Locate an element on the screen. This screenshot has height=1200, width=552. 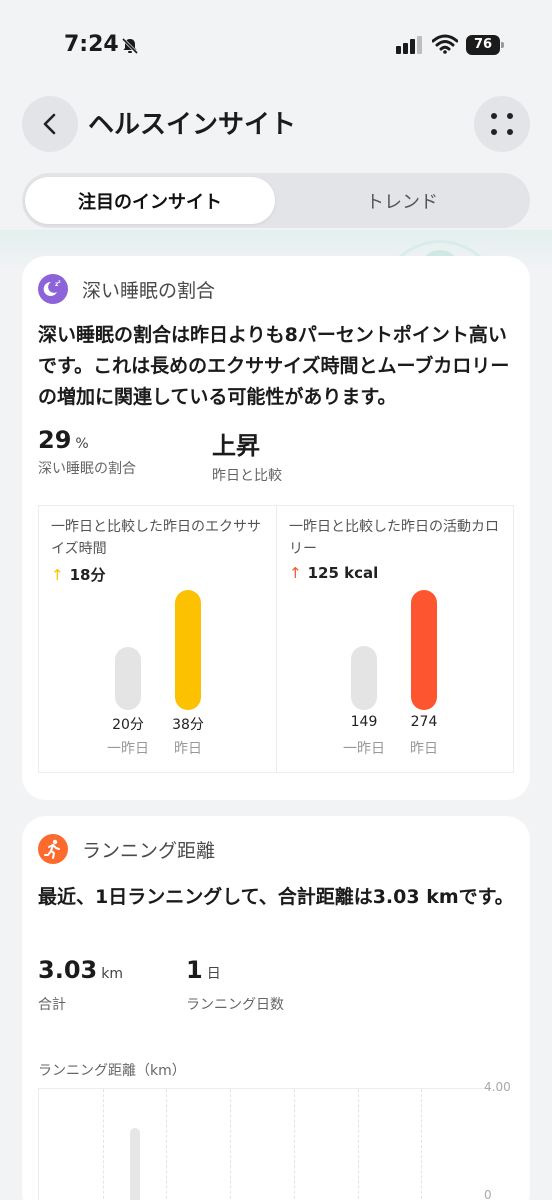
total-label: 合計 is located at coordinates (52, 1005).